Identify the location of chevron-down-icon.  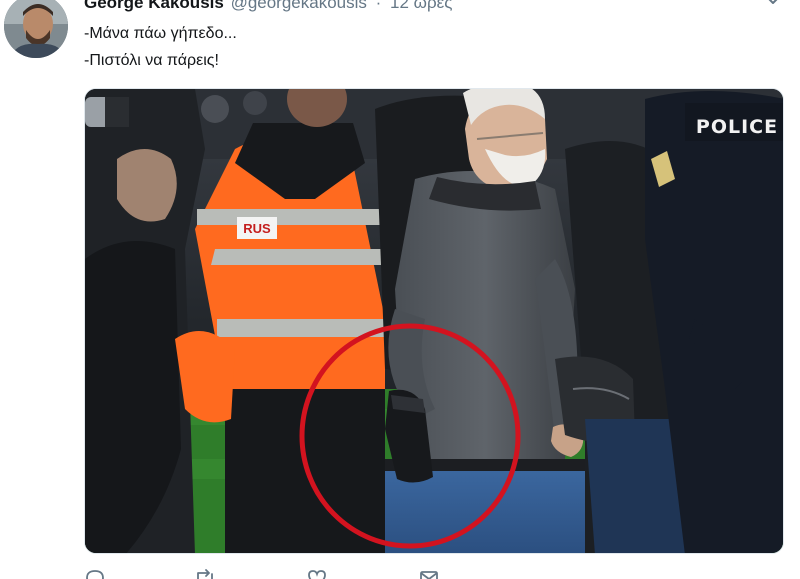
(773, 2).